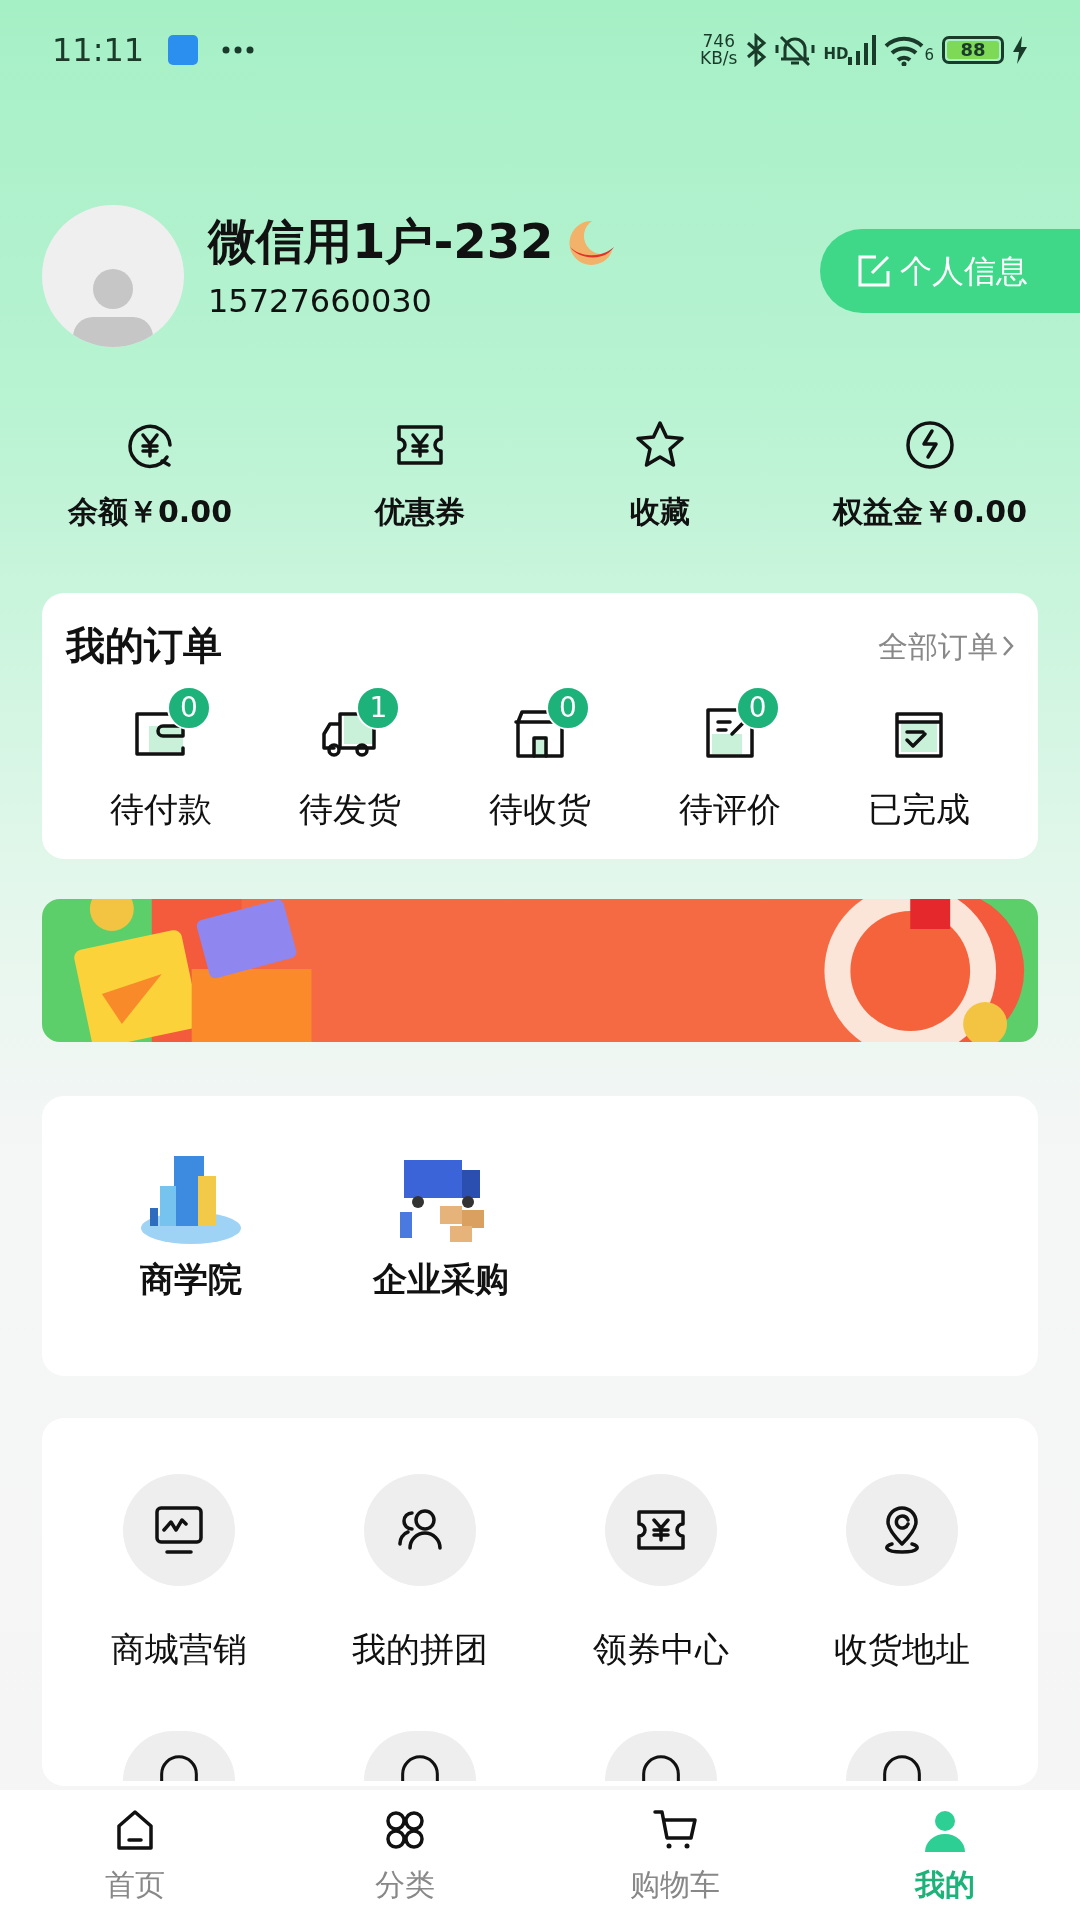 Image resolution: width=1080 pixels, height=1920 pixels. Describe the element at coordinates (675, 1855) in the screenshot. I see `tab: 购物车` at that location.